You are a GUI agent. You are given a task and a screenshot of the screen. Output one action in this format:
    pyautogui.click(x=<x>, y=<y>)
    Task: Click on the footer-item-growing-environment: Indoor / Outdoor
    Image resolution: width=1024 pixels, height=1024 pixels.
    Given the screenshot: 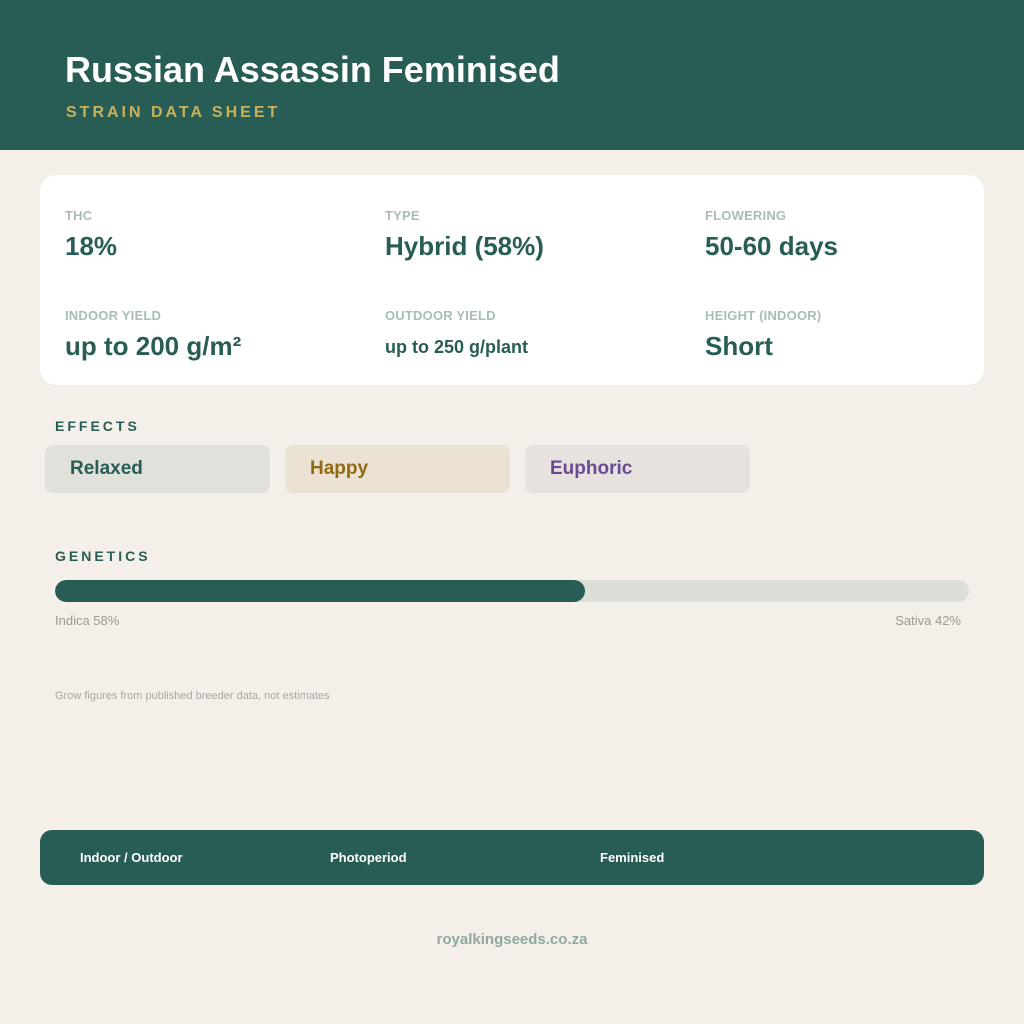 What is the action you would take?
    pyautogui.click(x=131, y=857)
    